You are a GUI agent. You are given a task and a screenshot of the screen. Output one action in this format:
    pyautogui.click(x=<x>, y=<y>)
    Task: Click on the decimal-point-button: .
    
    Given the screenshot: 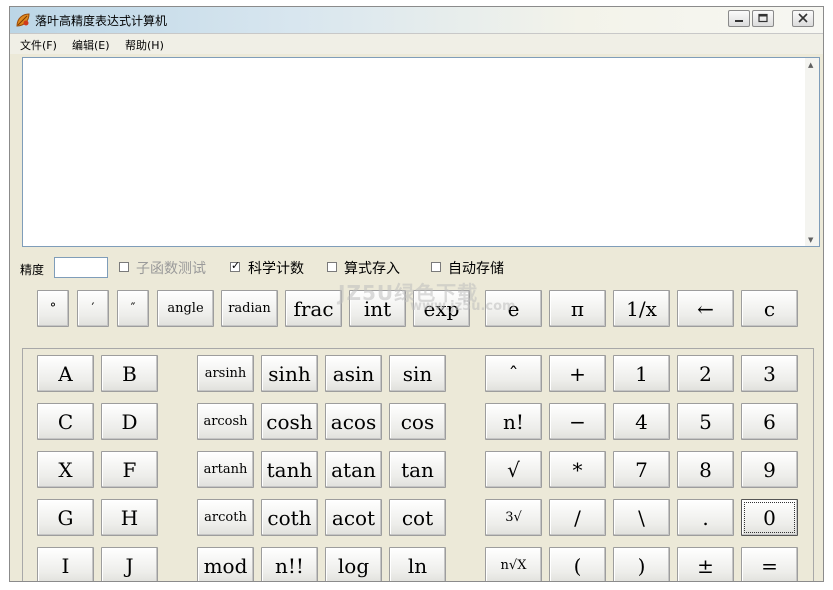 What is the action you would take?
    pyautogui.click(x=705, y=517)
    